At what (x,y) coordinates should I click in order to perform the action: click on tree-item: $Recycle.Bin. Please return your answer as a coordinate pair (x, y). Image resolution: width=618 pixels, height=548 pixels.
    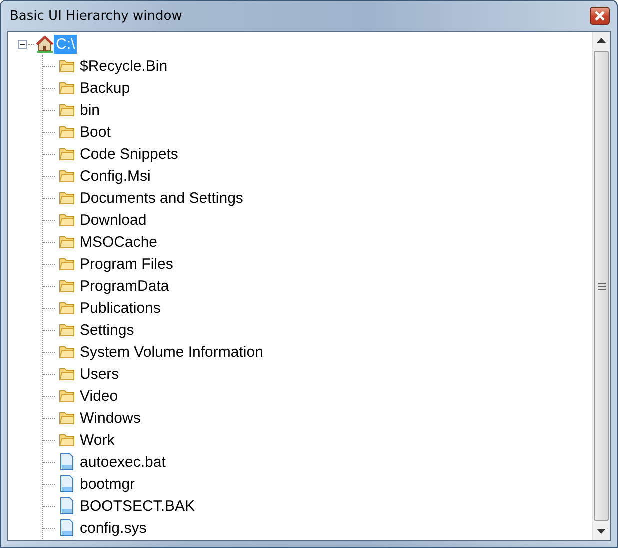
    Looking at the image, I should click on (124, 66).